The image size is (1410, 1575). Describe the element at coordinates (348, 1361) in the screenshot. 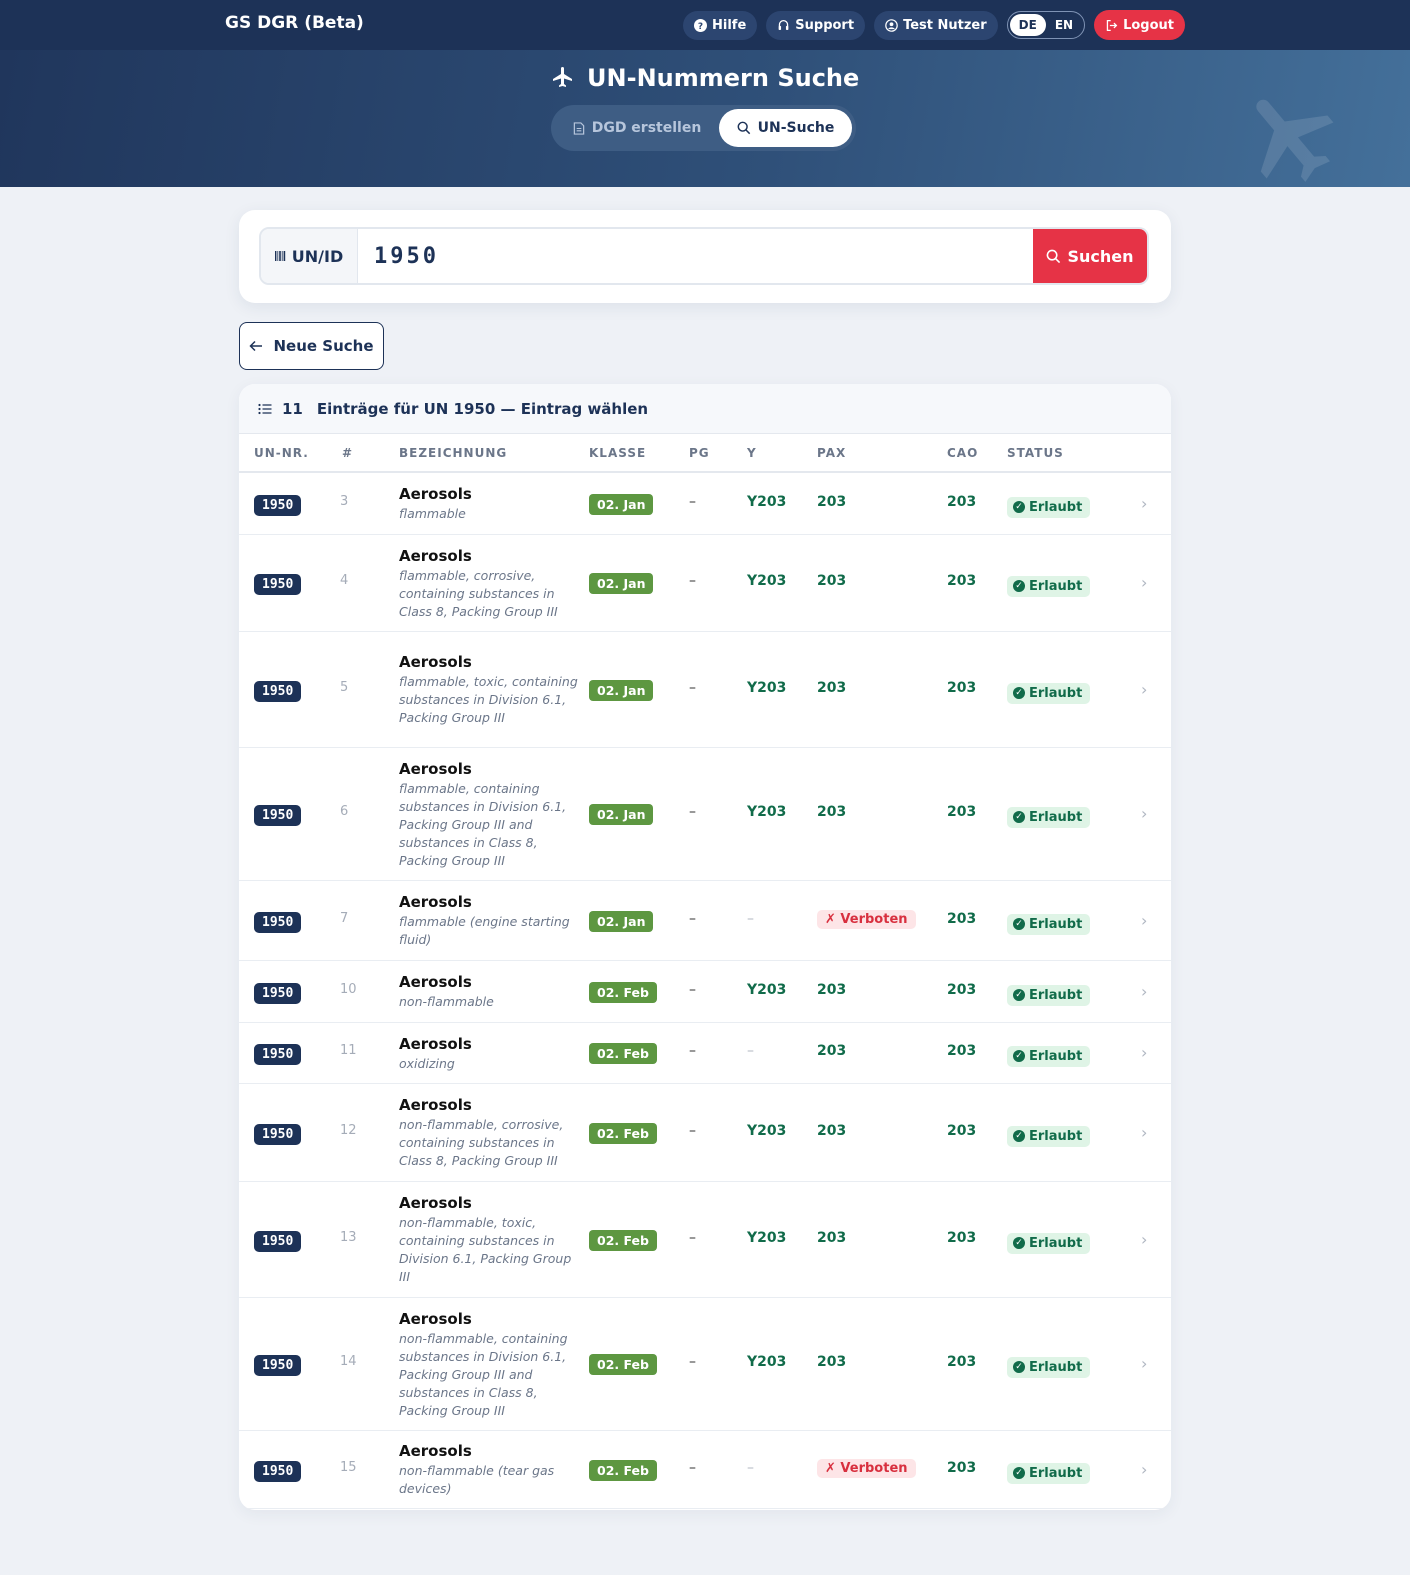

I see `entry-index: 14` at that location.